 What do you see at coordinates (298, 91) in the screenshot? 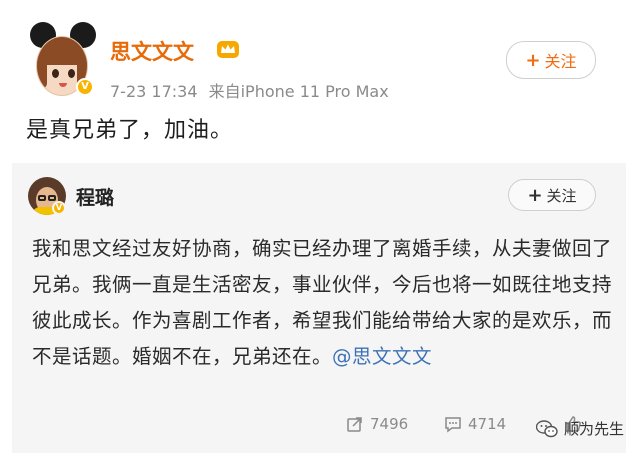
I see `post-source: 来自iPhone 11 Pro Max` at bounding box center [298, 91].